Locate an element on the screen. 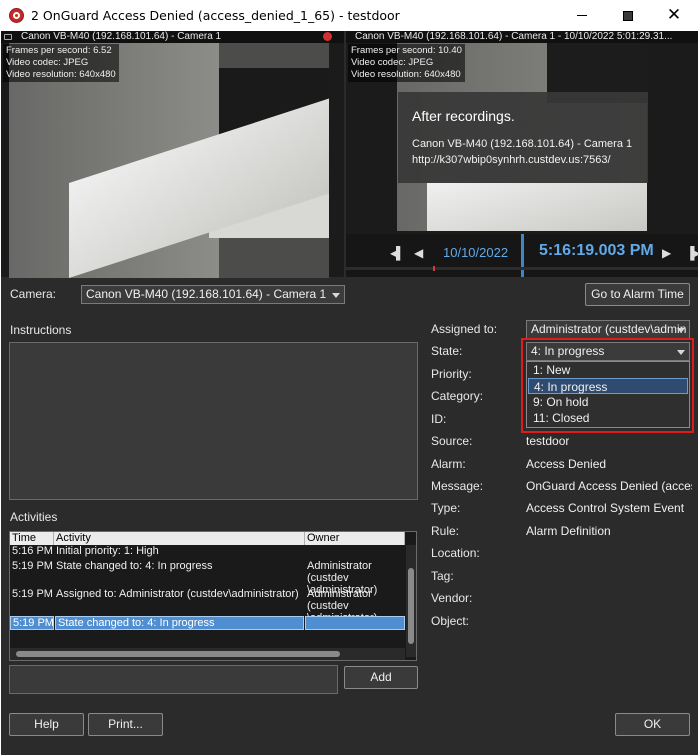 Image resolution: width=699 pixels, height=756 pixels. close-icon: ✕ is located at coordinates (674, 15).